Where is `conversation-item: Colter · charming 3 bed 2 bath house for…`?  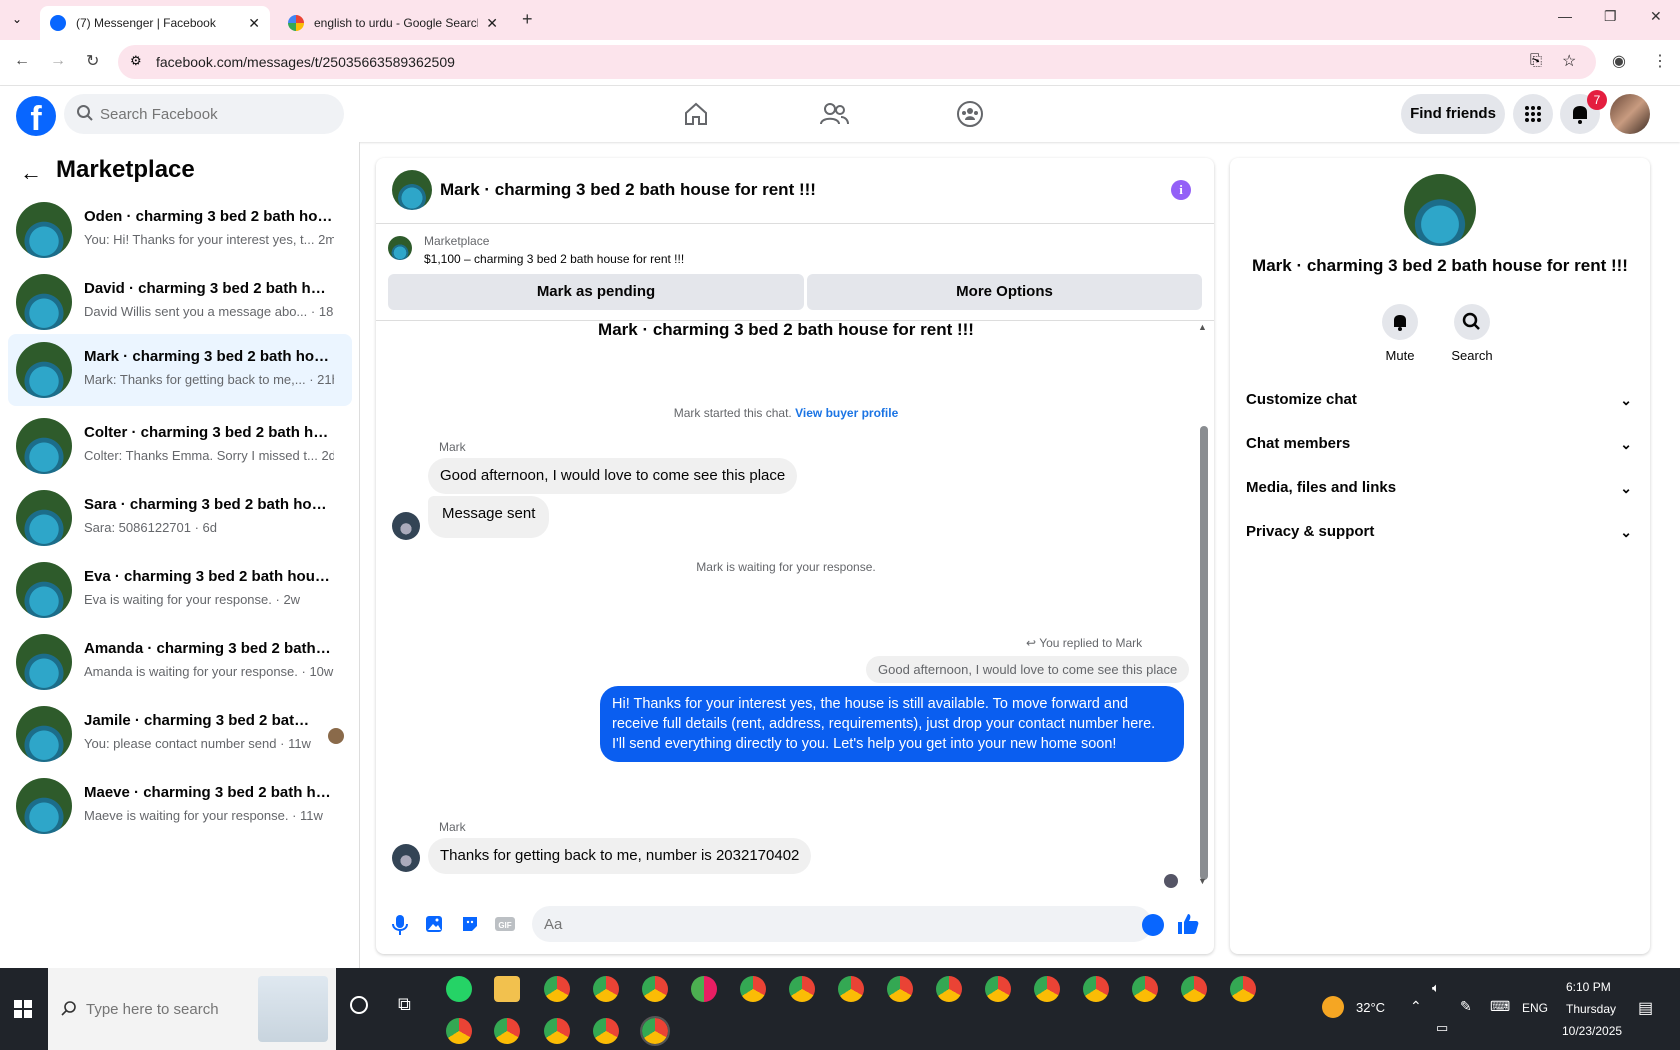
conversation-item: Colter · charming 3 bed 2 bath house for… is located at coordinates (180, 446).